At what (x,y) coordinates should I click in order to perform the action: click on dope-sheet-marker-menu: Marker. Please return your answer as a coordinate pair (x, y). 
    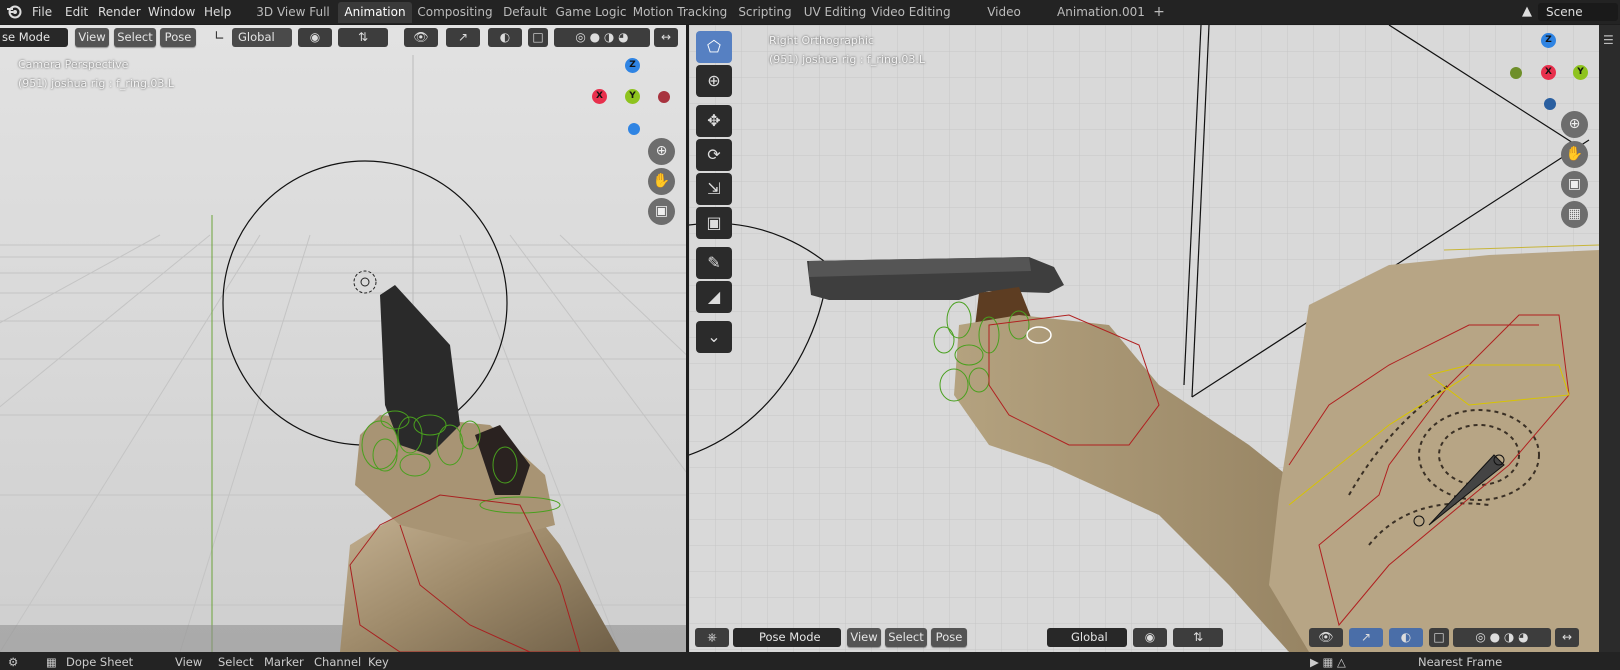
    Looking at the image, I should click on (284, 662).